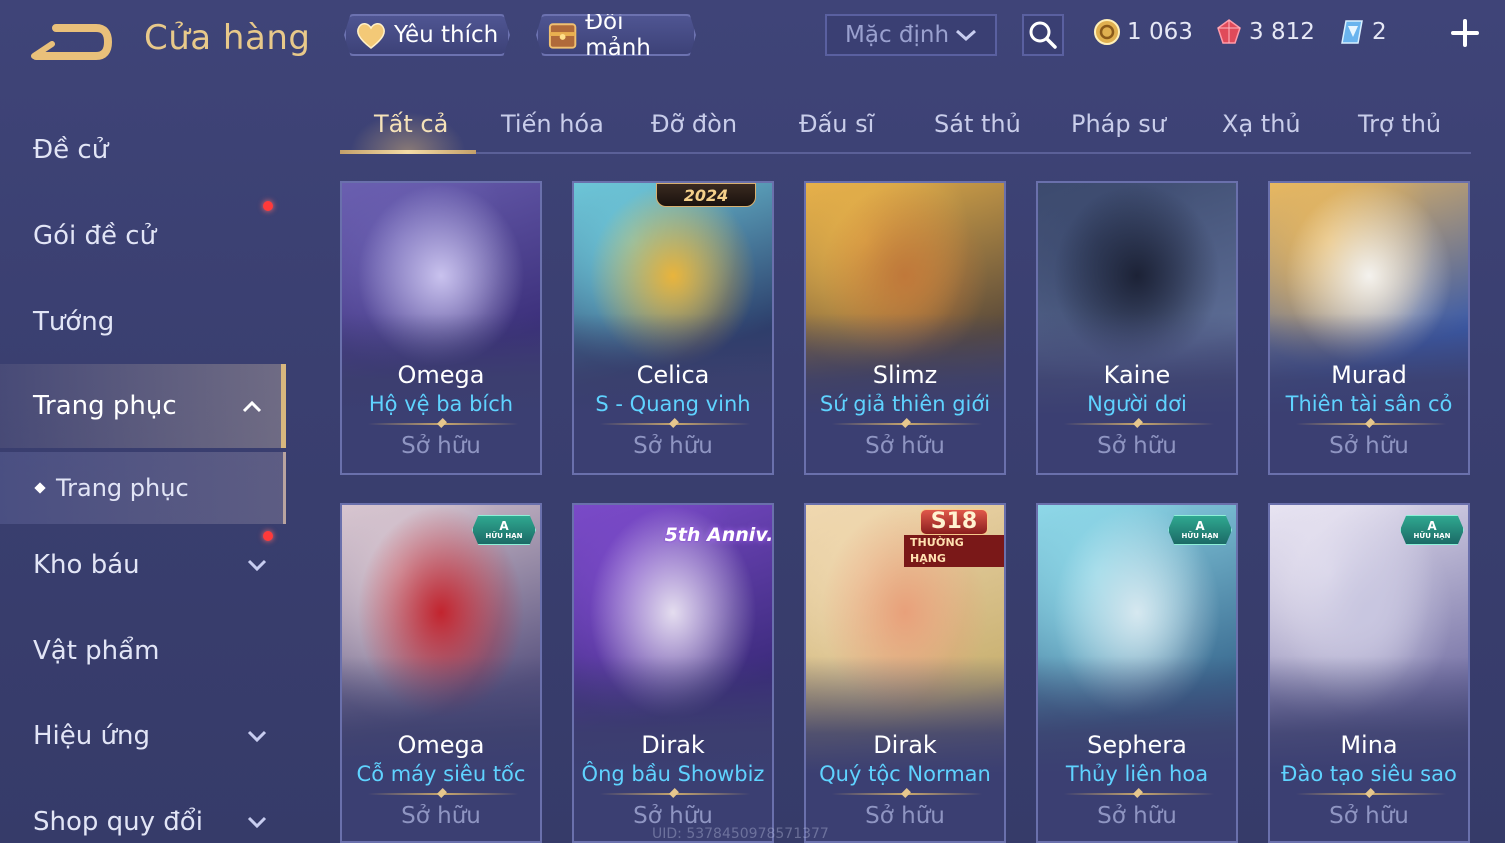 The image size is (1505, 843). I want to click on skin-card: Slimz Sứ giả thiên giới Sở hữu, so click(905, 328).